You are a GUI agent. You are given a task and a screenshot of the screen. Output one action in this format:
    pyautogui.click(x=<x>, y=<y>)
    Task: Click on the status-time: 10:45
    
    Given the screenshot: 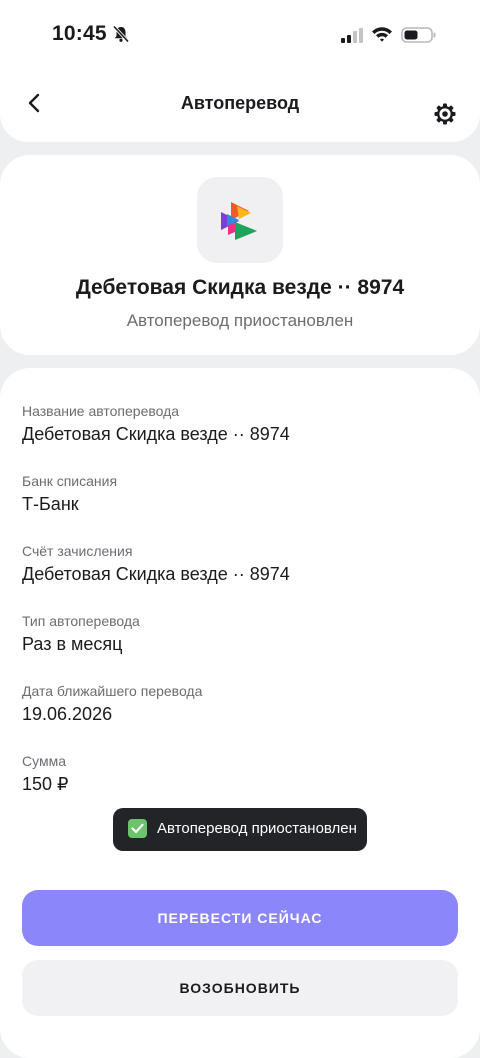 What is the action you would take?
    pyautogui.click(x=79, y=33)
    